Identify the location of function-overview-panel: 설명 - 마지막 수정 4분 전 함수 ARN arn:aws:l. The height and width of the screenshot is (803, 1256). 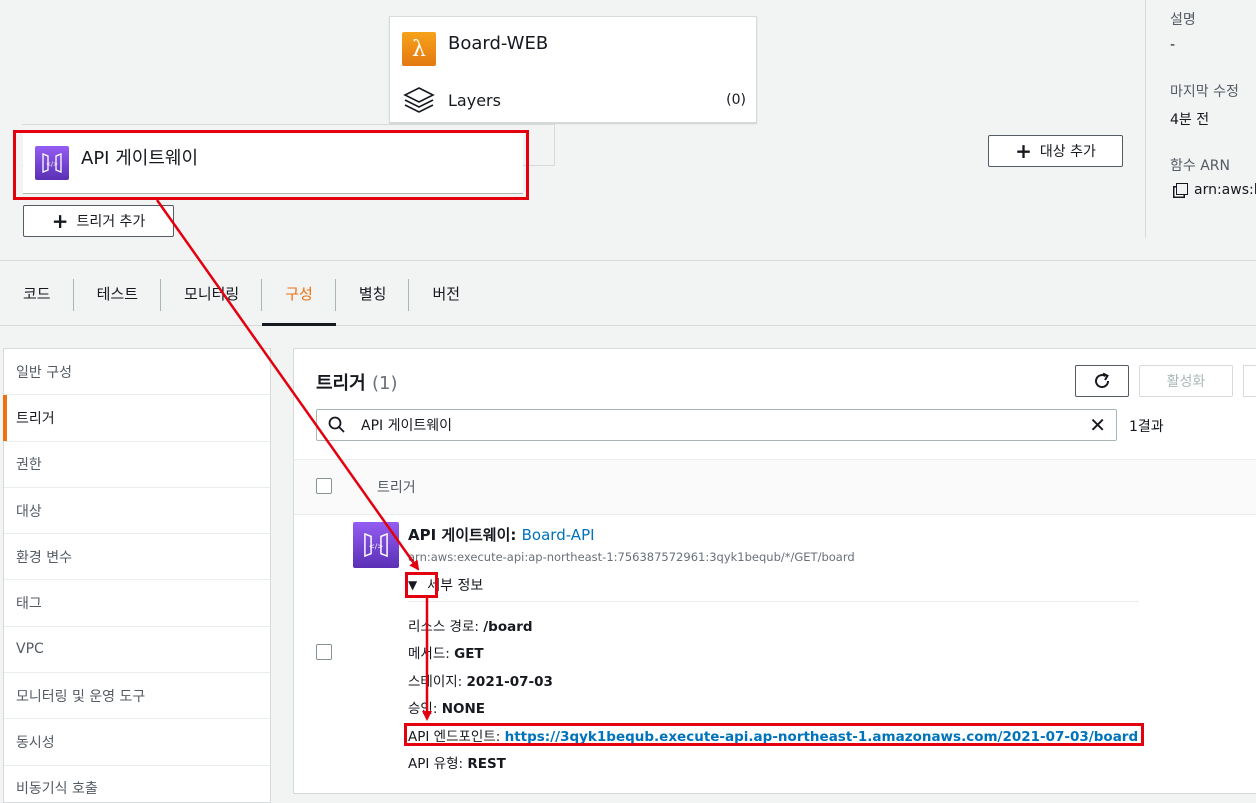
(1200, 119).